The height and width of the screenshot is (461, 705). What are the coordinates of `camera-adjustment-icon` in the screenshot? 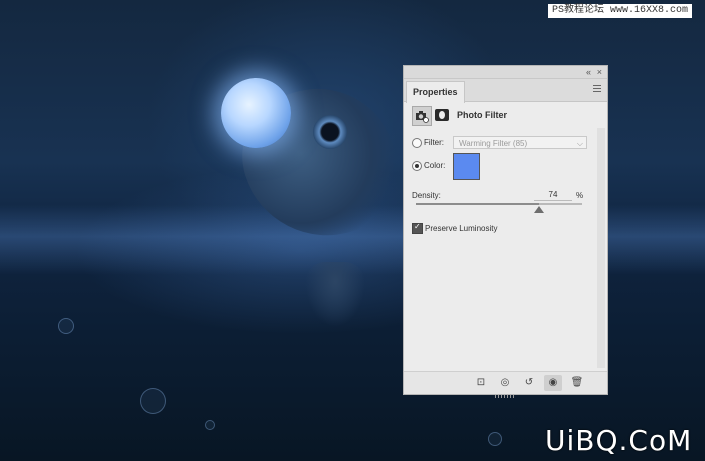 It's located at (422, 116).